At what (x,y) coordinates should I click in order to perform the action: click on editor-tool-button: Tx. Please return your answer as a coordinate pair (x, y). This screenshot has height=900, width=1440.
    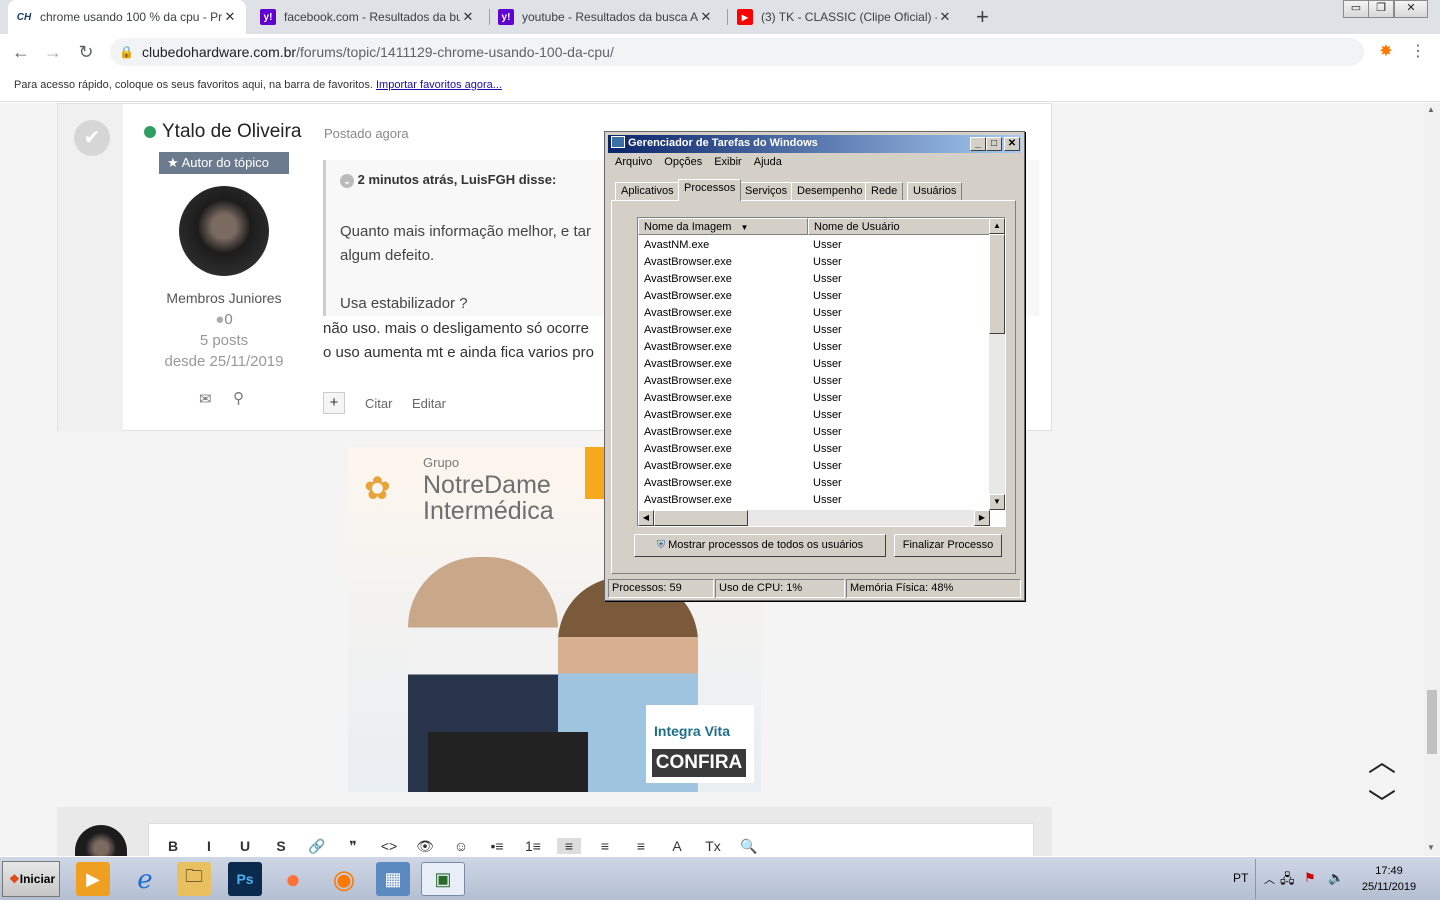
    Looking at the image, I should click on (713, 846).